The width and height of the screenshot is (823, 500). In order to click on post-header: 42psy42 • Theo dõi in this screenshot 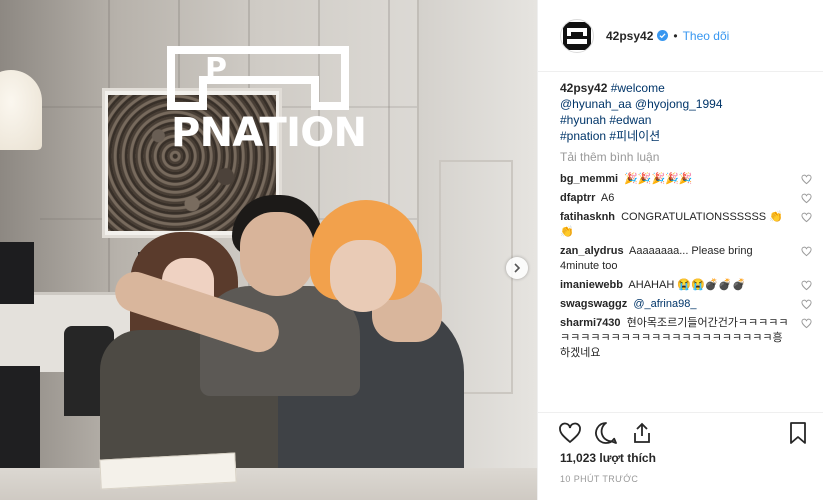, I will do `click(680, 36)`.